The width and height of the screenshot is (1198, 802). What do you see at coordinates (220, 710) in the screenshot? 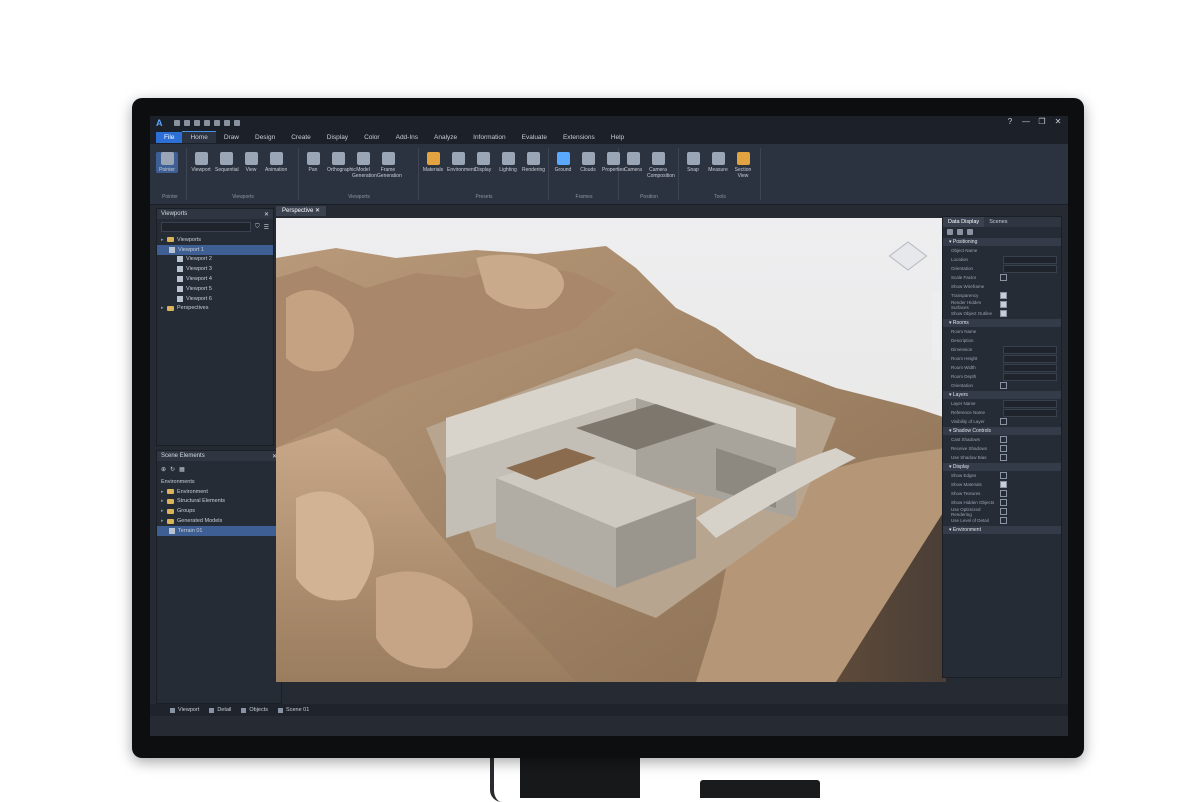
I see `status-item: Detail` at bounding box center [220, 710].